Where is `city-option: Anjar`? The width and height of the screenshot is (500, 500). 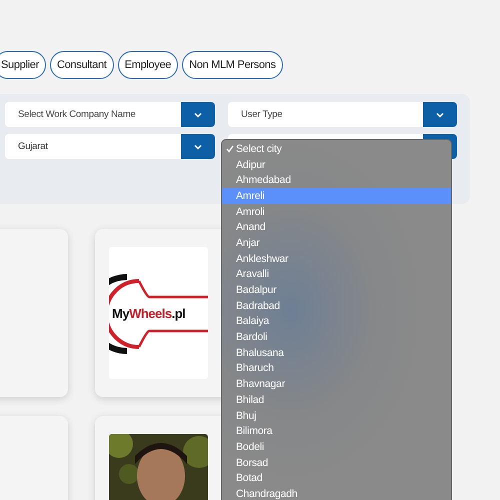
city-option: Anjar is located at coordinates (336, 243).